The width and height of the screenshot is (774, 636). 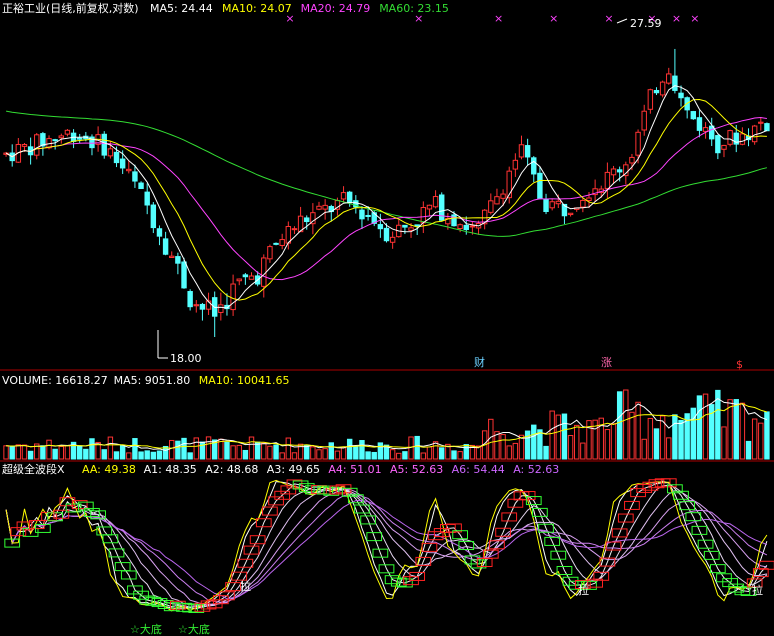 What do you see at coordinates (194, 629) in the screenshot?
I see `bottom-label: ☆大底` at bounding box center [194, 629].